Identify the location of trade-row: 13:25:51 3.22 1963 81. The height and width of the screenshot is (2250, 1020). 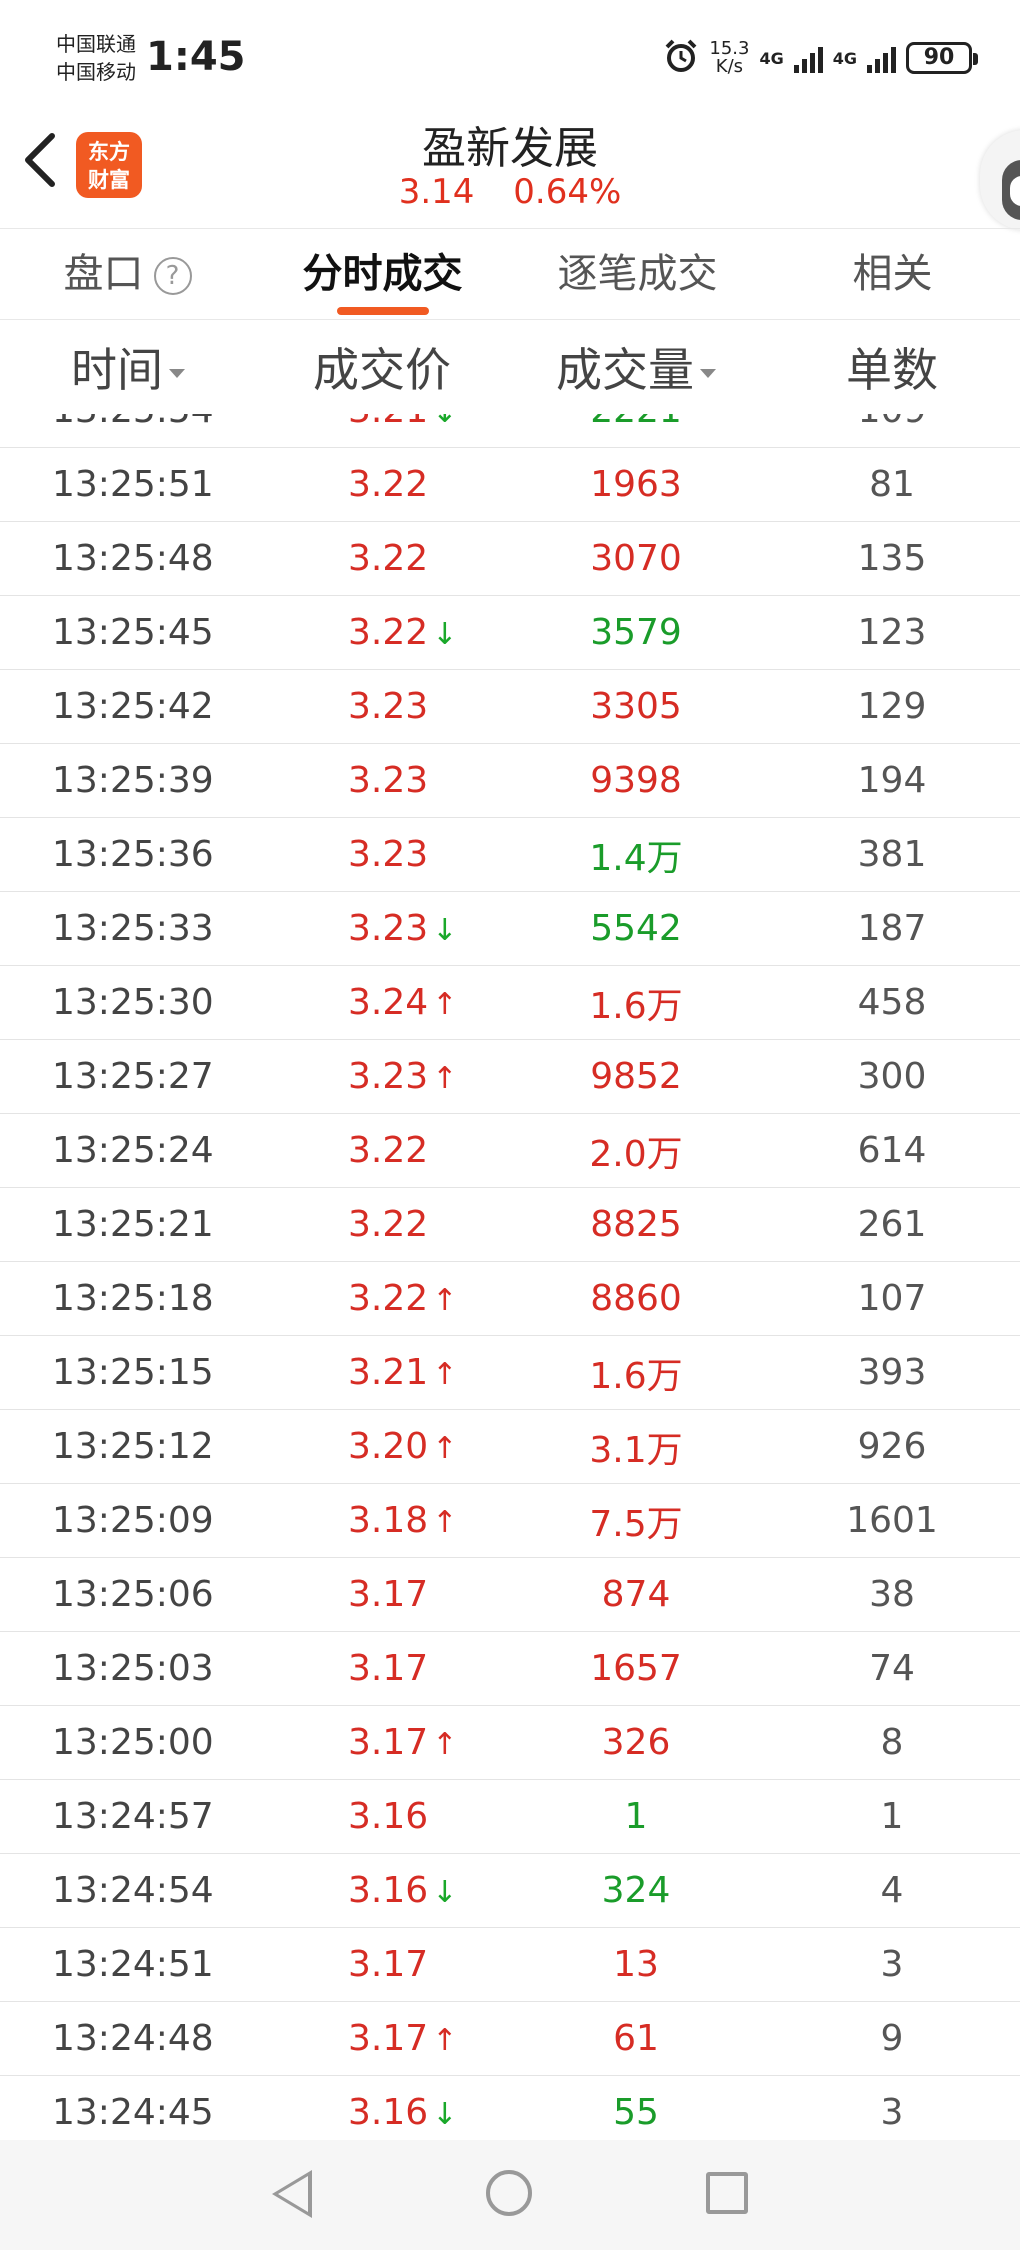
(510, 485).